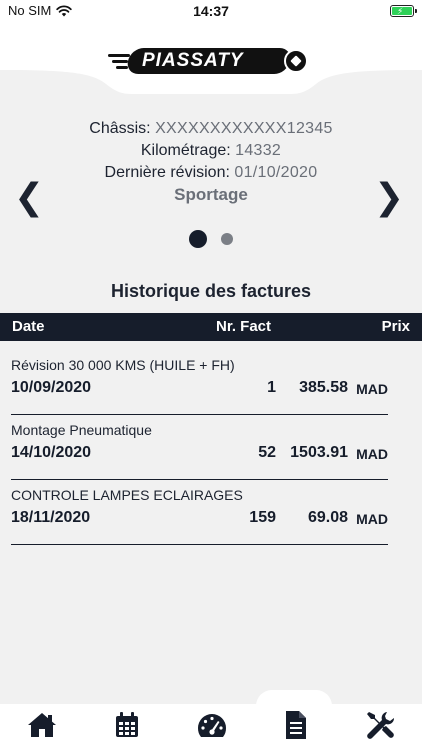  Describe the element at coordinates (28, 326) in the screenshot. I see `column-date: Date` at that location.